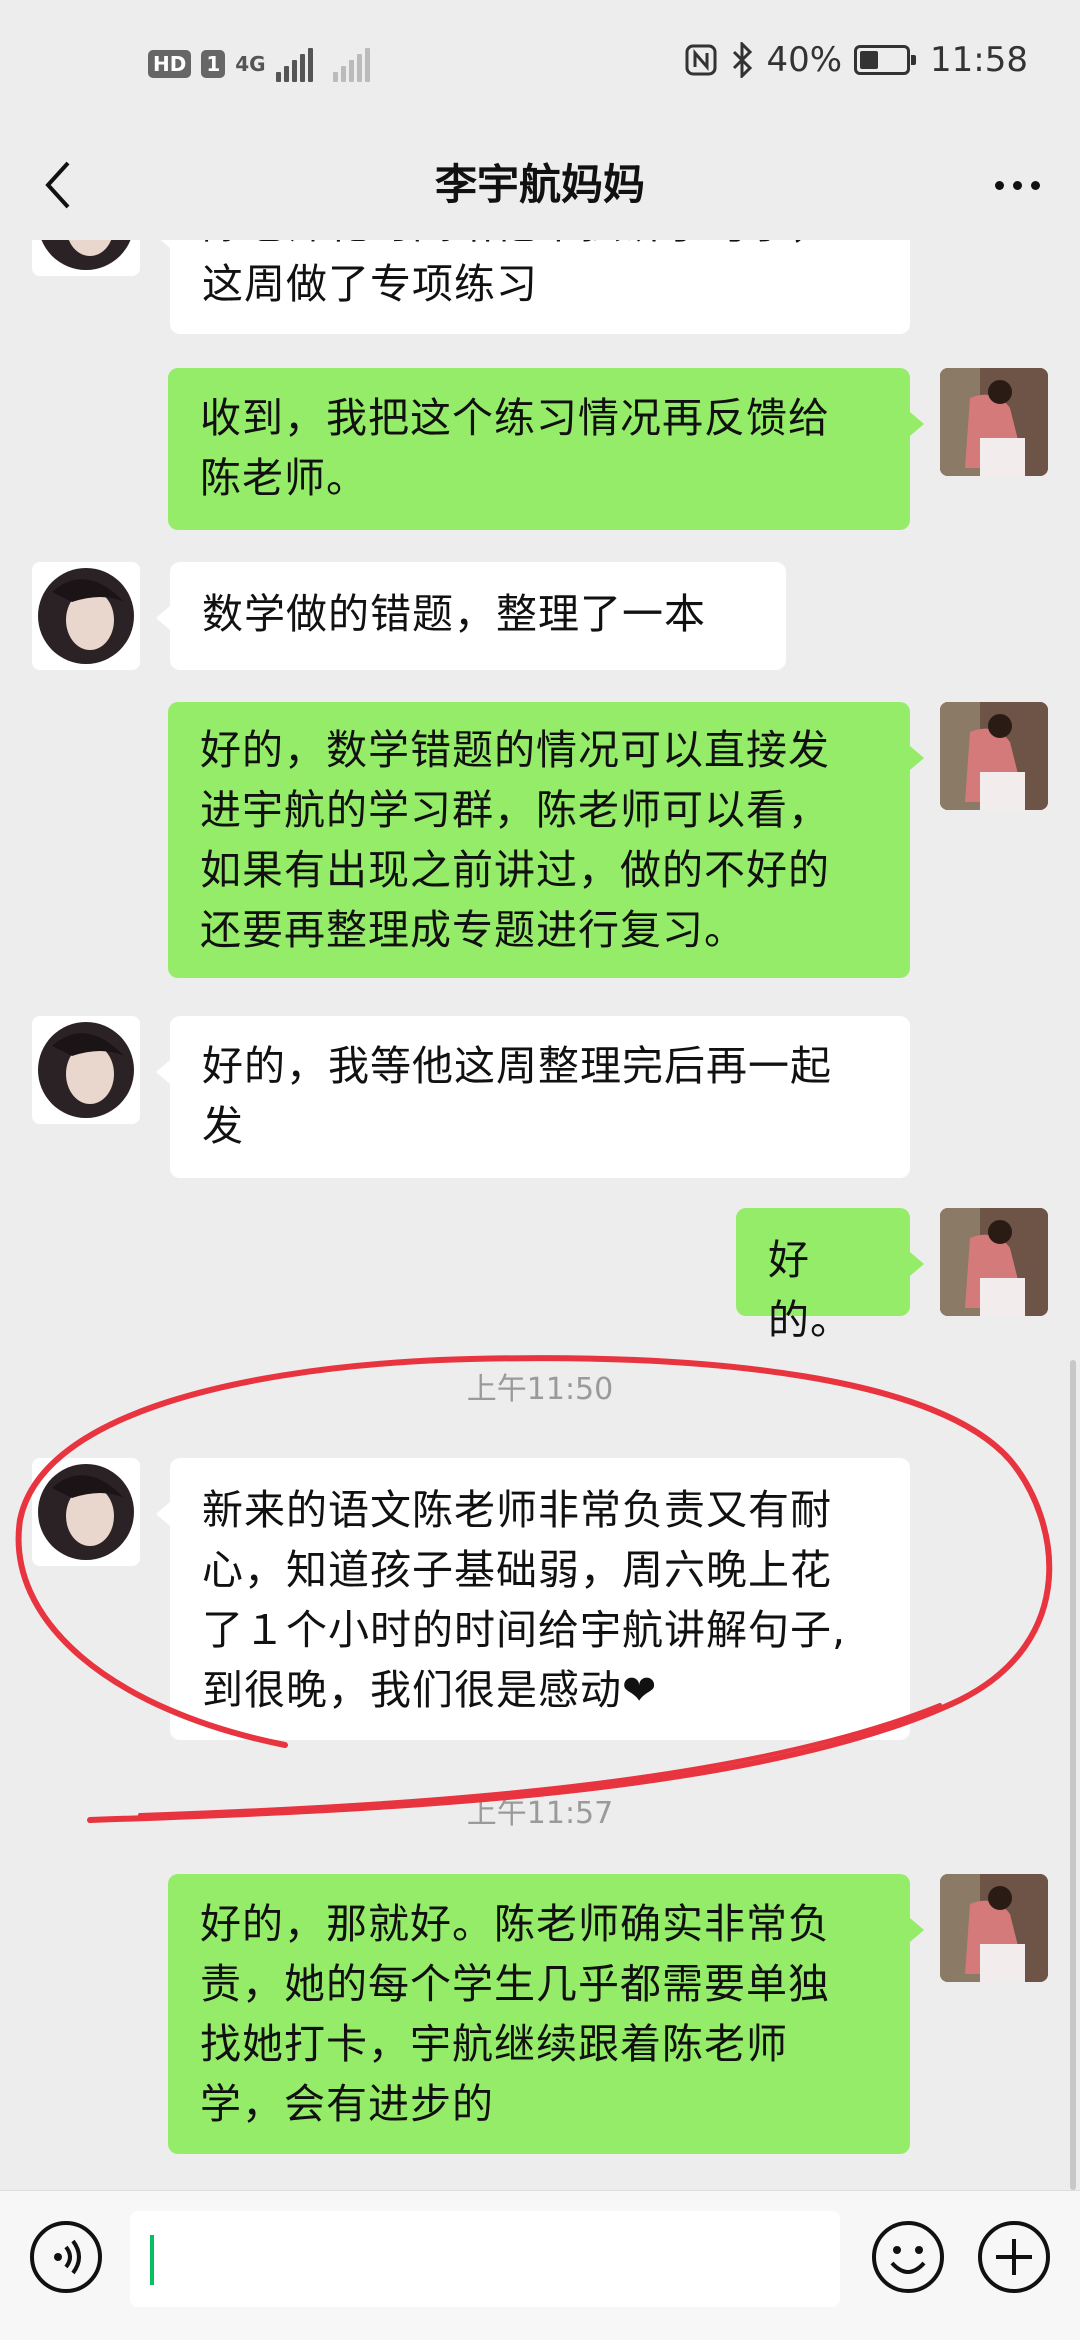 This screenshot has width=1080, height=2340. I want to click on status-left: HD 1 4G, so click(259, 64).